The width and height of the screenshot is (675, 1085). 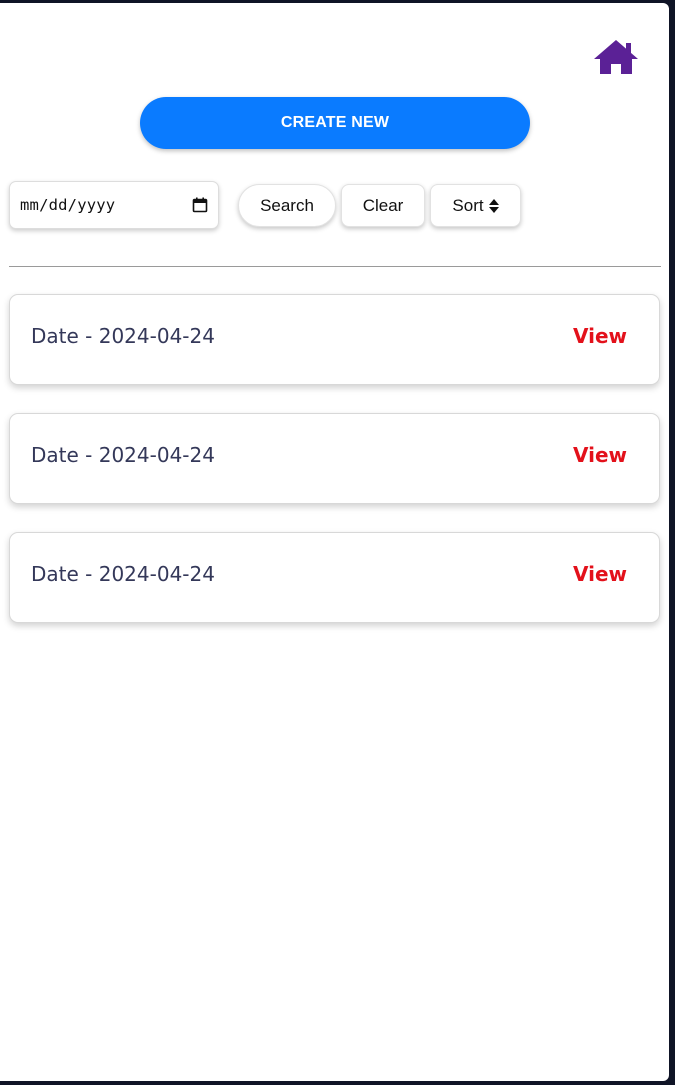 I want to click on clear-button: Clear, so click(x=383, y=205).